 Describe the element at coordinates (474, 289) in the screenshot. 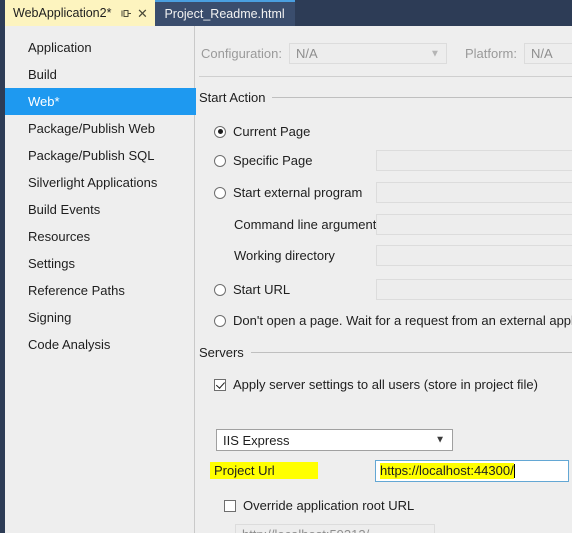

I see `start-url-input` at that location.